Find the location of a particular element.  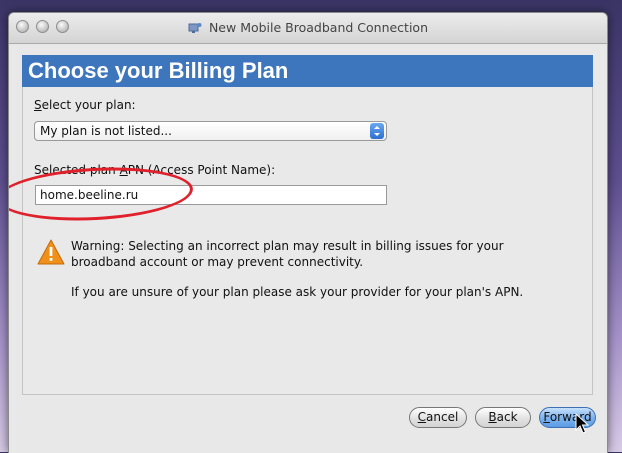

title-bar: New Mobile Broadband Connection is located at coordinates (308, 28).